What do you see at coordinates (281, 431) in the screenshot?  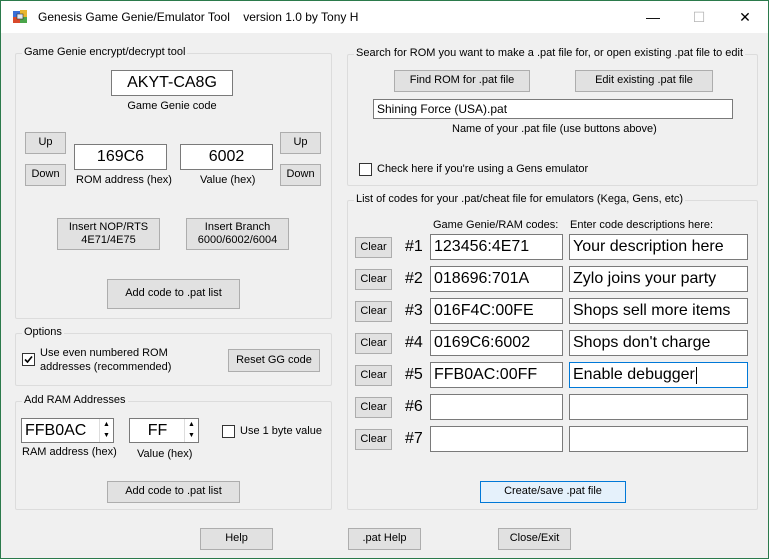 I see `one-byte-label: Use 1 byte value` at bounding box center [281, 431].